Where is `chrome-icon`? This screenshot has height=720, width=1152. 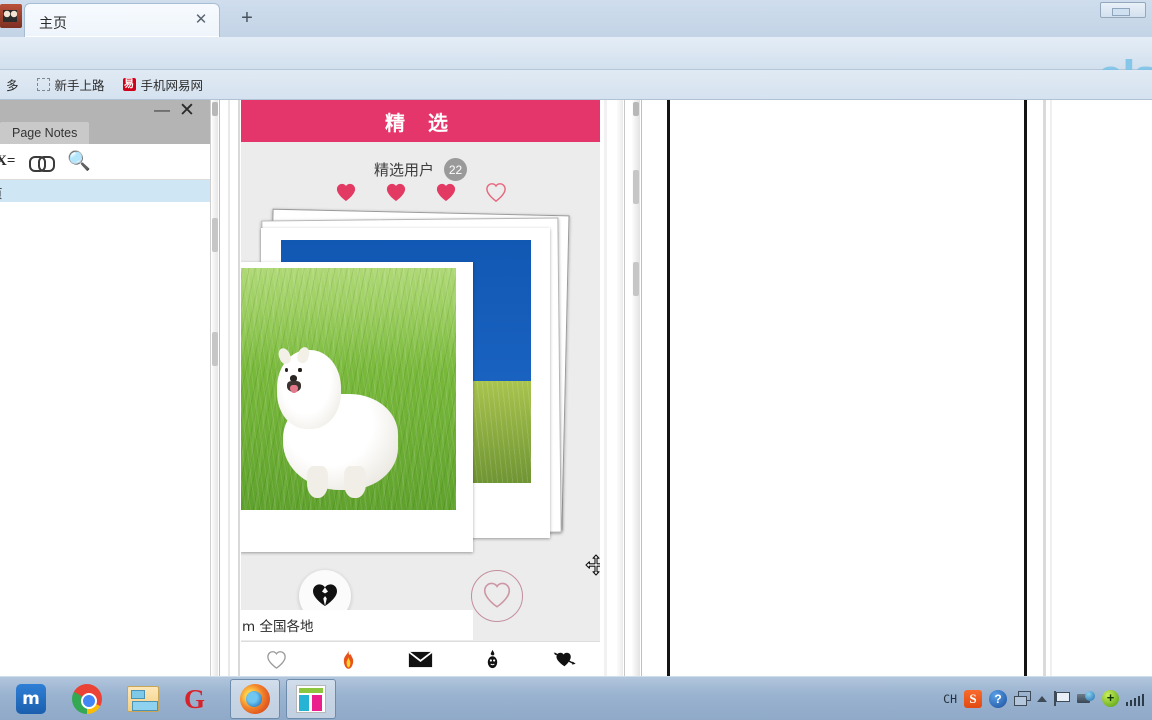
chrome-icon is located at coordinates (87, 698).